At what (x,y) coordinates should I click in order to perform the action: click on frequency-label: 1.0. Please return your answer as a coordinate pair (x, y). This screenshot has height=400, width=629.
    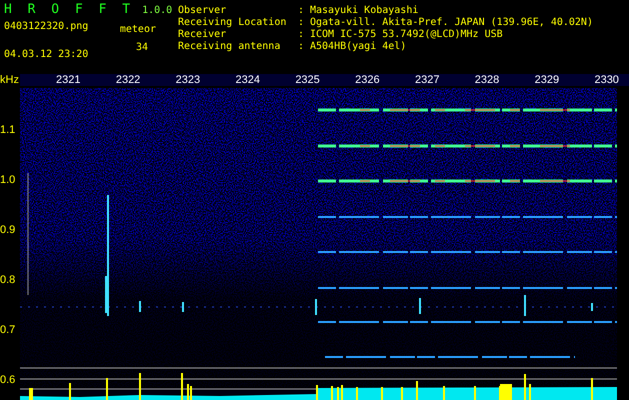
    Looking at the image, I should click on (8, 180).